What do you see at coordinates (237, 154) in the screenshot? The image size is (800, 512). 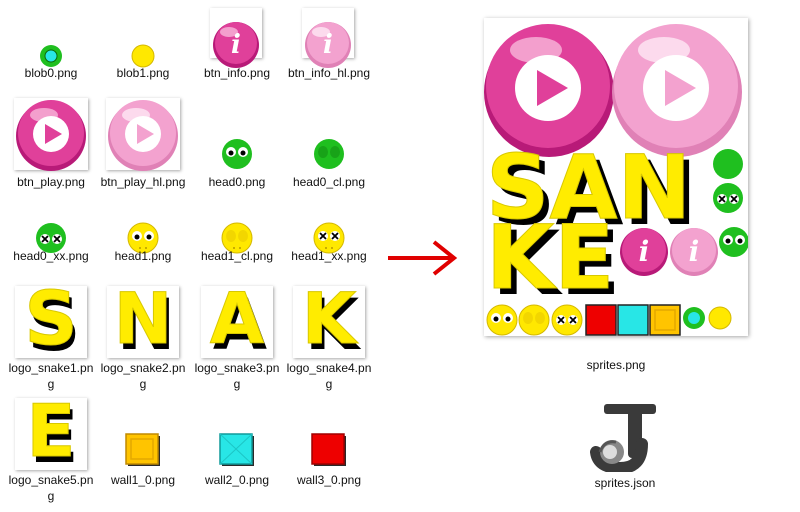 I see `green-head-icon` at bounding box center [237, 154].